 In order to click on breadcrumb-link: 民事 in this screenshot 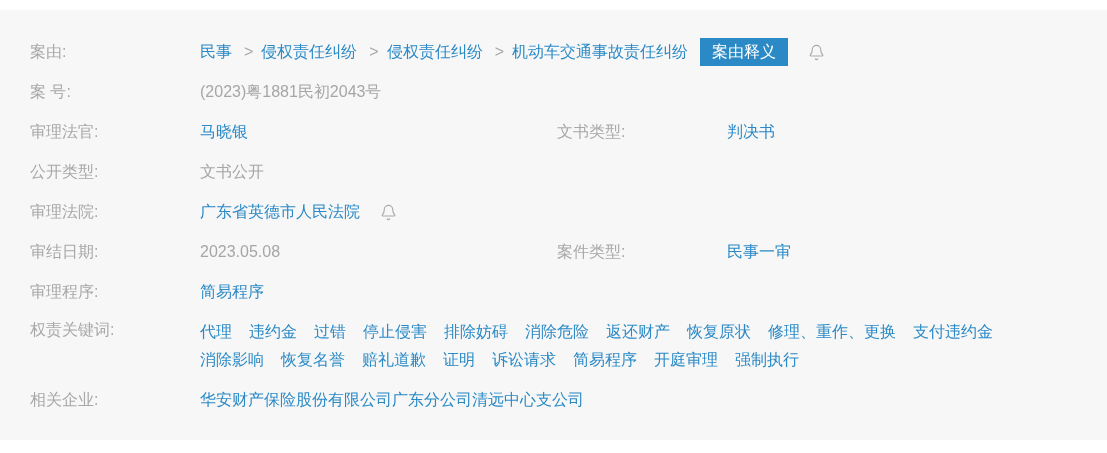, I will do `click(216, 52)`.